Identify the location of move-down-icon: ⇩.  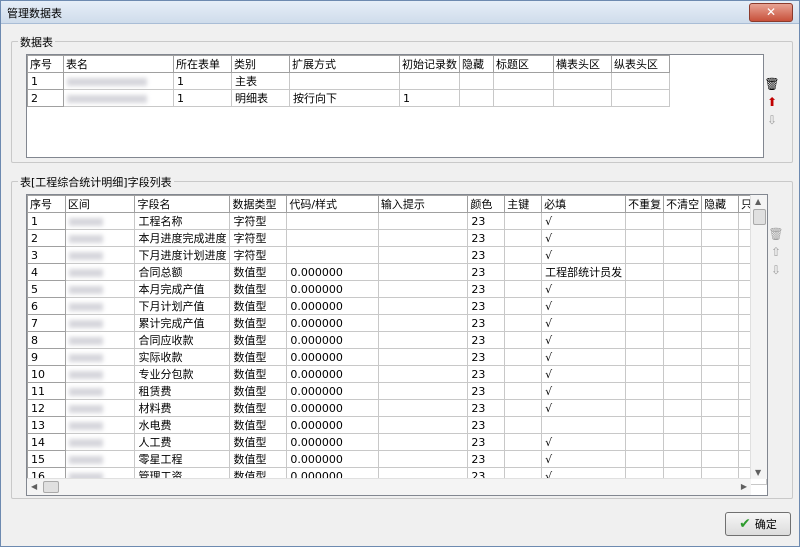
(776, 270).